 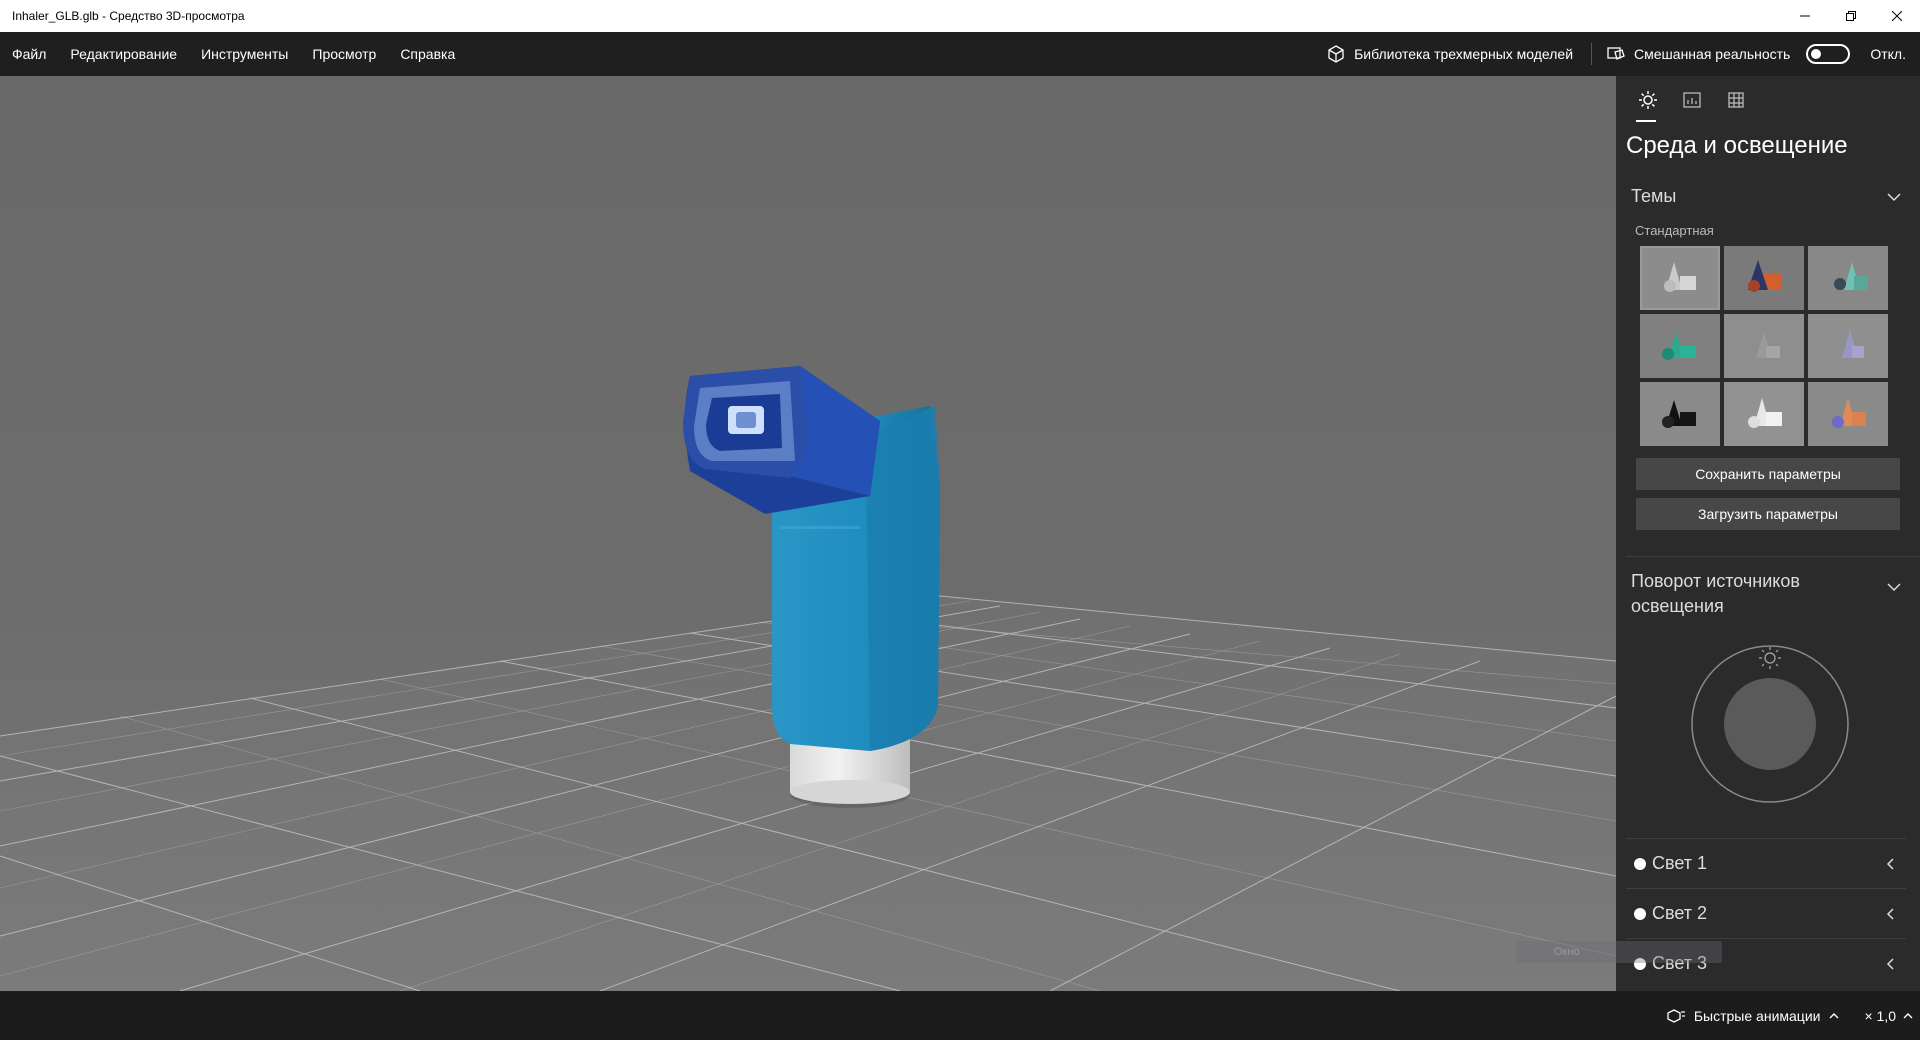 I want to click on 3d-library-button: Библиотека трехмерных моделей, so click(x=1449, y=54).